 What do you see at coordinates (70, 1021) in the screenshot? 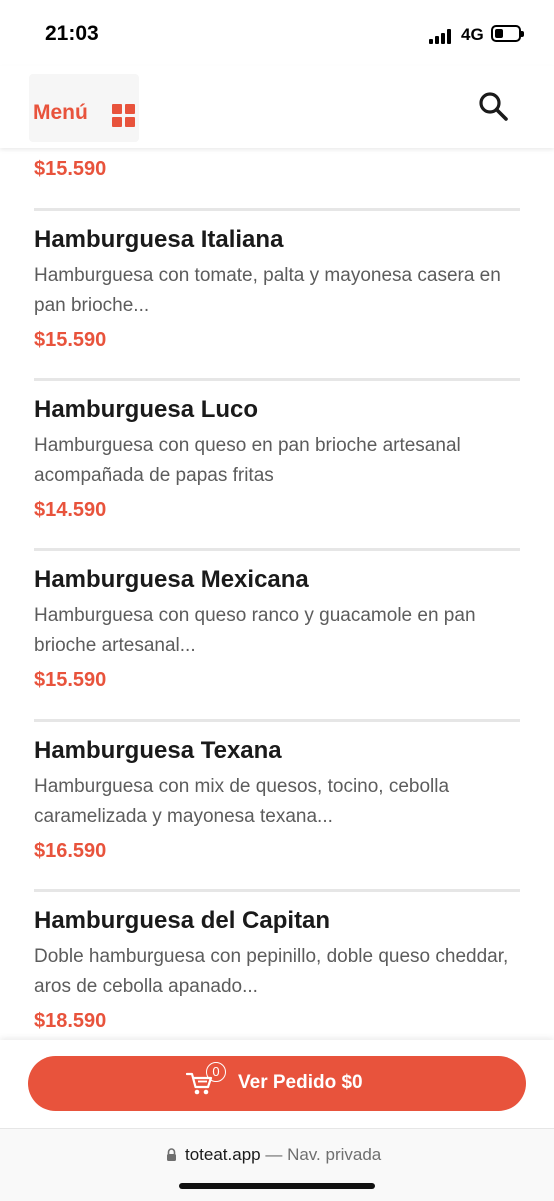
I see `item-price: $18.590` at bounding box center [70, 1021].